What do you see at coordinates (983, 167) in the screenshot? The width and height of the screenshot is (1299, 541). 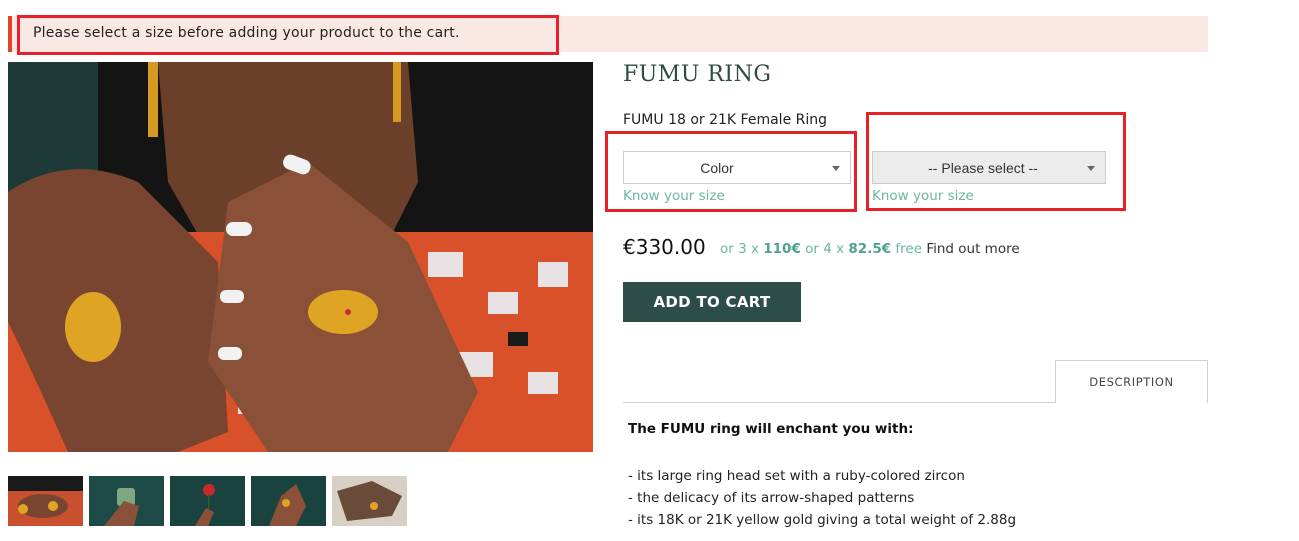 I see `size-select-value: -- Please select --` at bounding box center [983, 167].